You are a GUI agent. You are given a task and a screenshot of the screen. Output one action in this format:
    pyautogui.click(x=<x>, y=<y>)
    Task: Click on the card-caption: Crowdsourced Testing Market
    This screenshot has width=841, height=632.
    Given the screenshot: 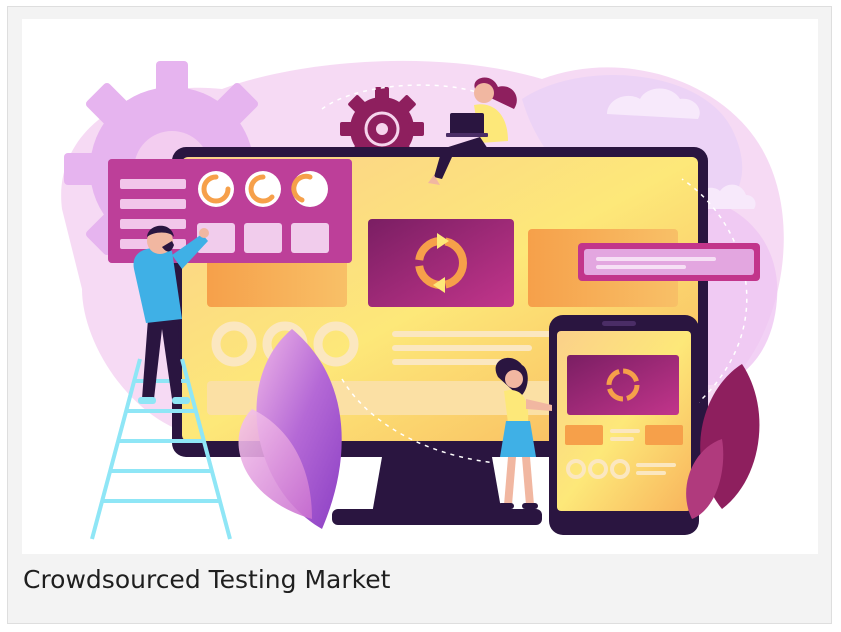 What is the action you would take?
    pyautogui.click(x=206, y=580)
    